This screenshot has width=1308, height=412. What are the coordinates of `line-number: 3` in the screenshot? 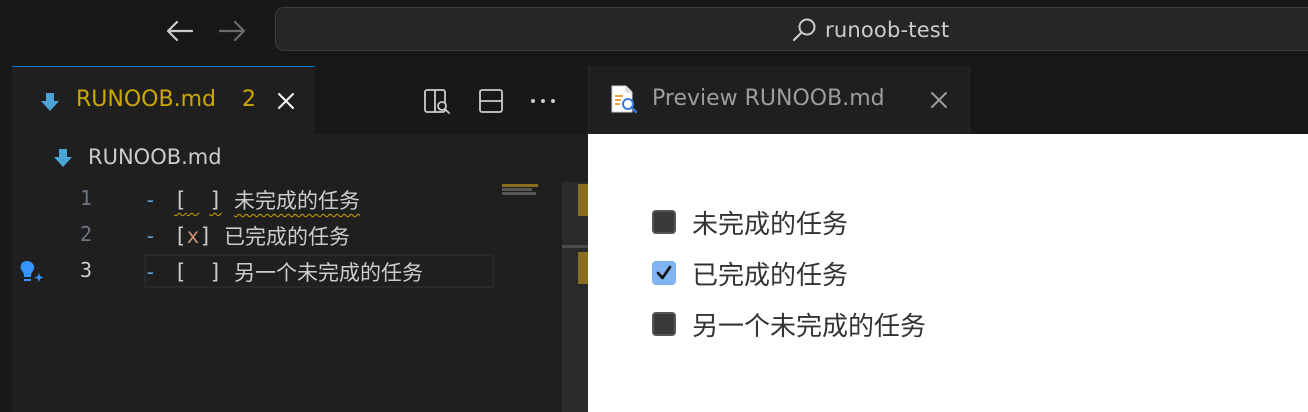 It's located at (85, 270).